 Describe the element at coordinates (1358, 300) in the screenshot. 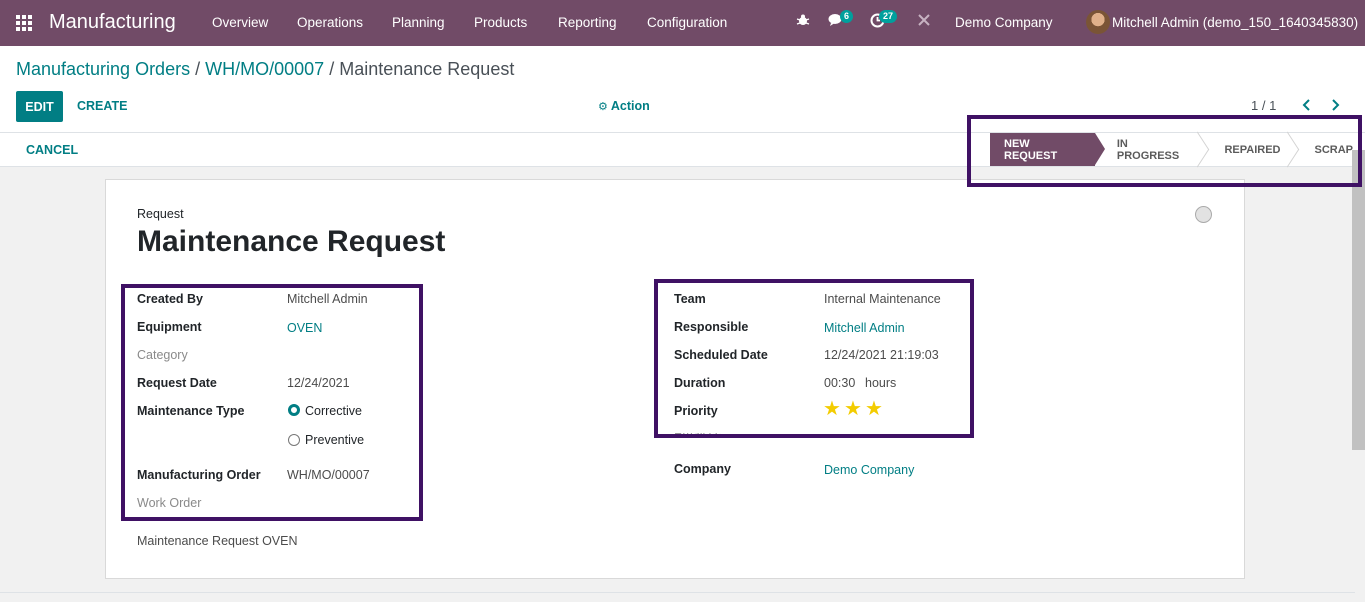

I see `scrollbar` at that location.